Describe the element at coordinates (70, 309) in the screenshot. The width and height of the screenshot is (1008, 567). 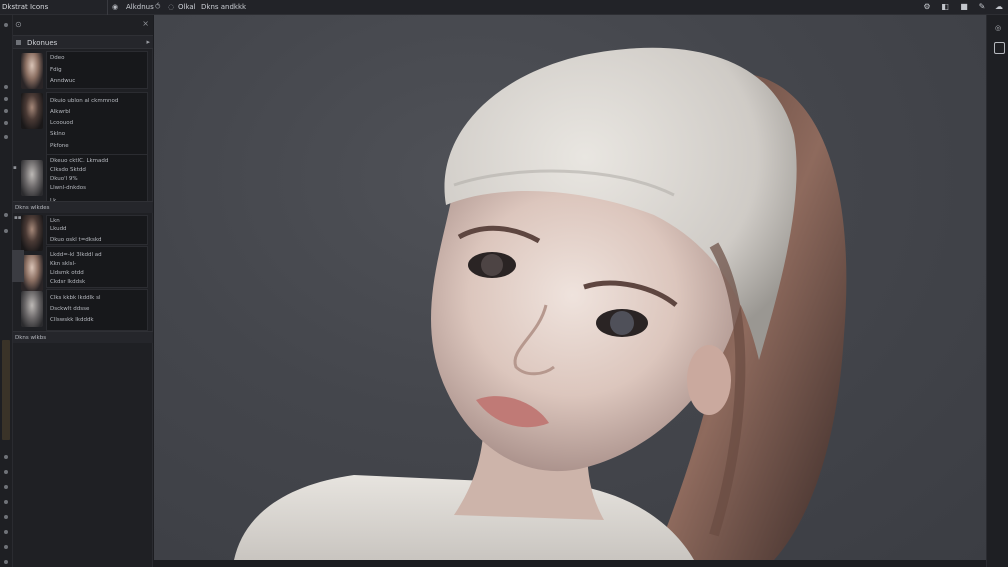
I see `layer-meta: Dsckwlt ddsse` at that location.